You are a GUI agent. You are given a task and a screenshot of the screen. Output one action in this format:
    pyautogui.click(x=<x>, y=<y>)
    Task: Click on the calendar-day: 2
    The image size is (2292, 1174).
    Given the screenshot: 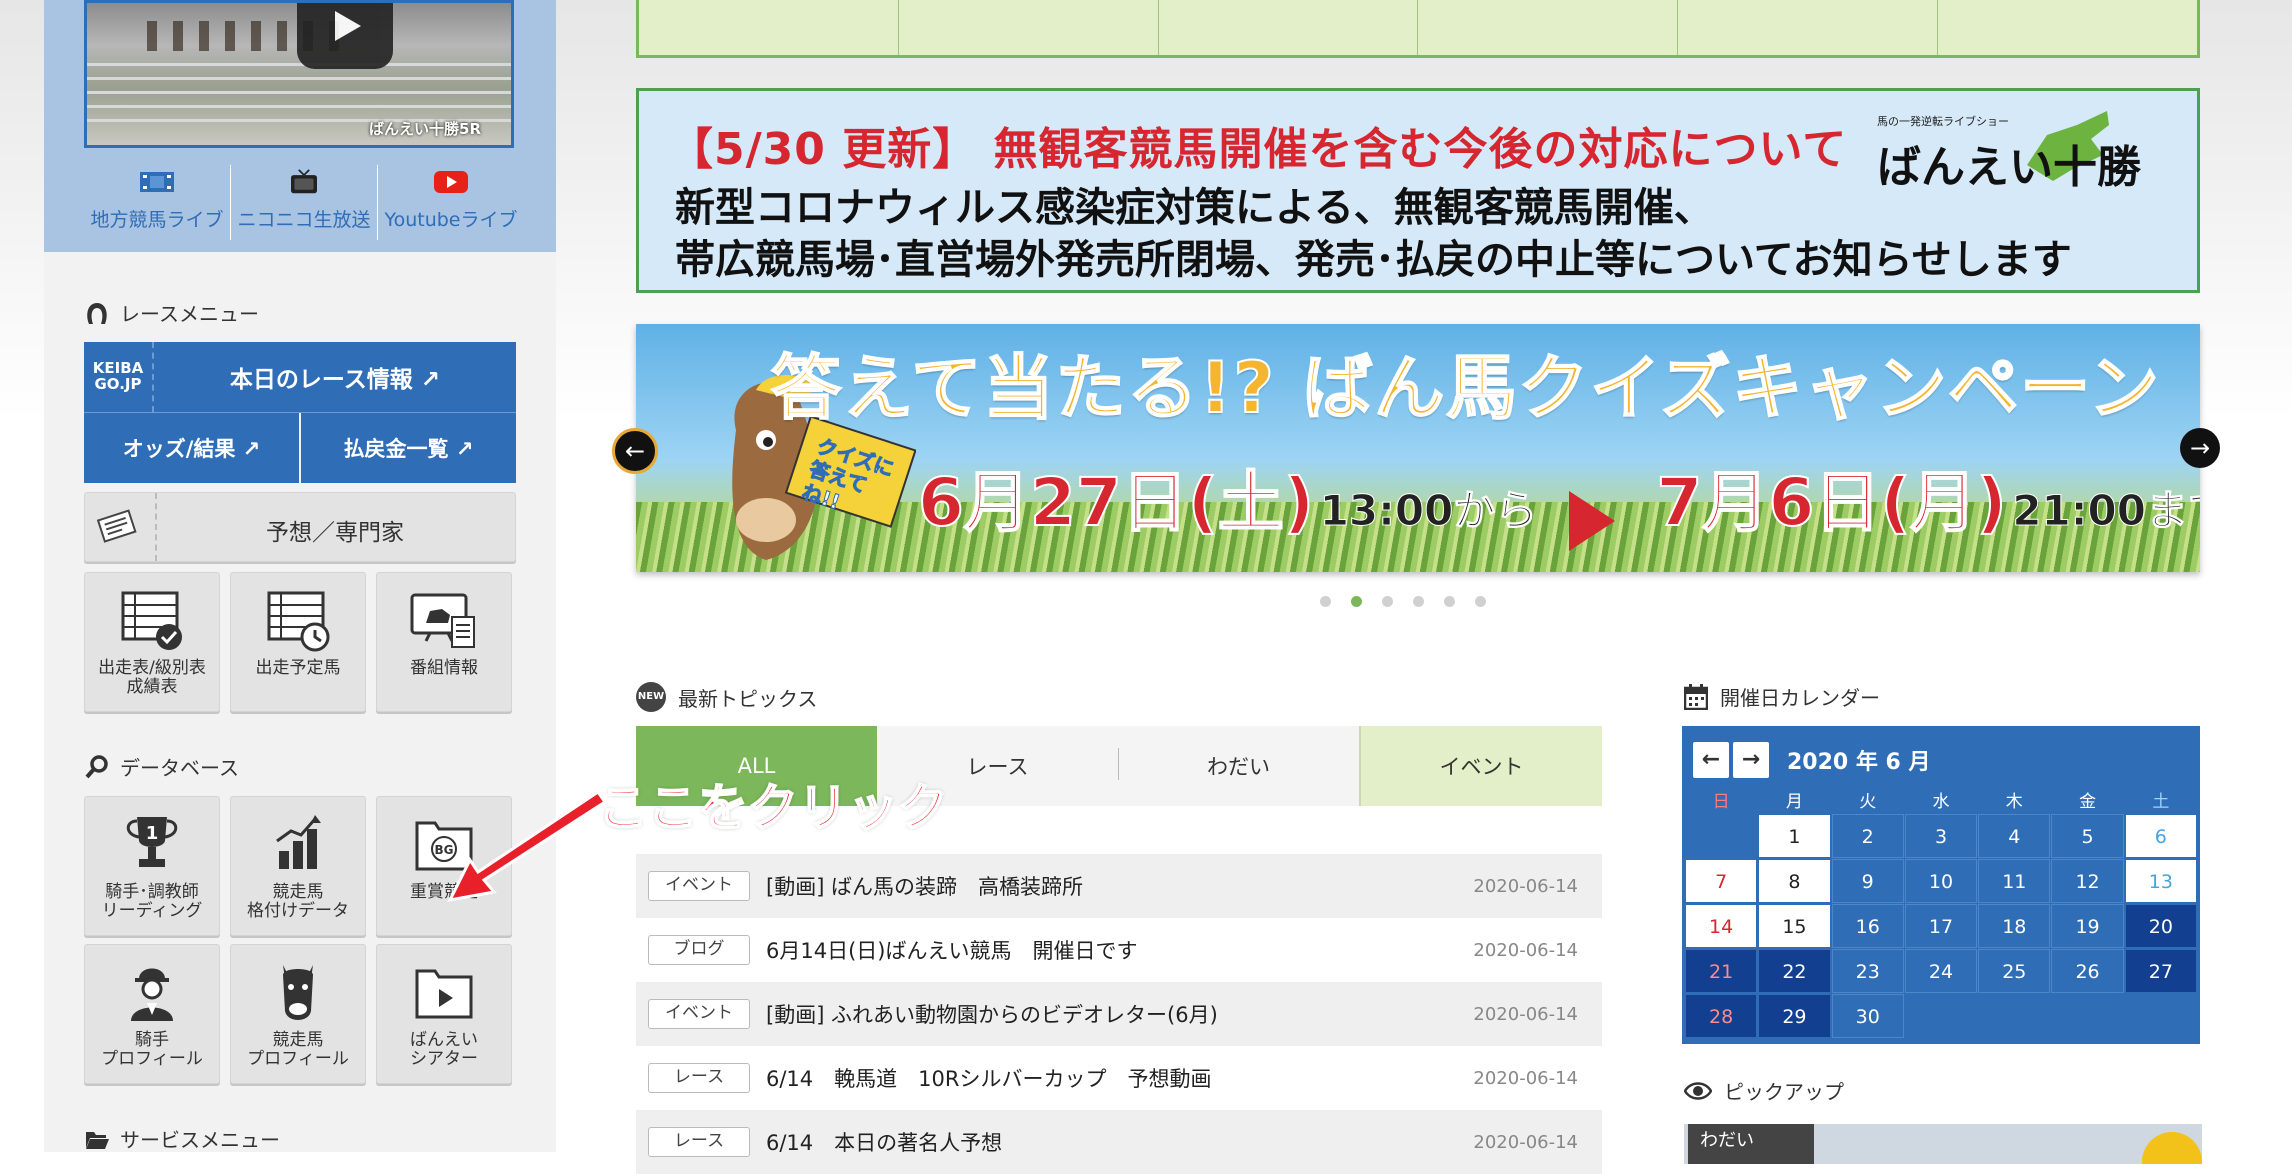 What is the action you would take?
    pyautogui.click(x=1867, y=836)
    